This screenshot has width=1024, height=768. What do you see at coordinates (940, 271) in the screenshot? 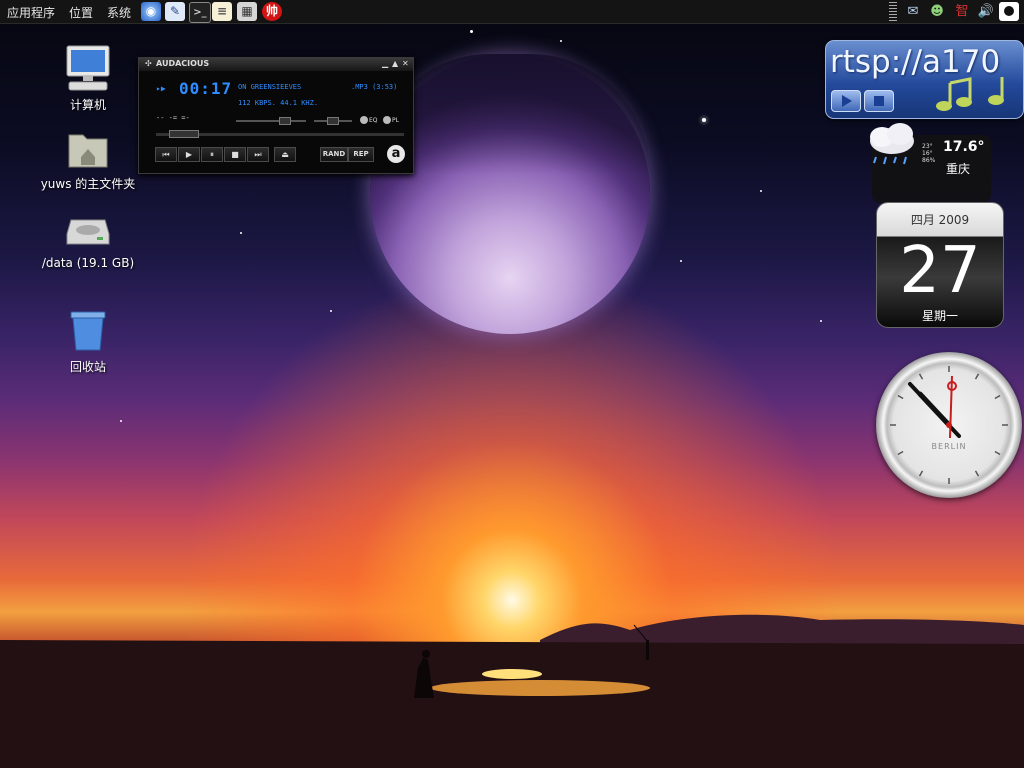
I see `calendar-day: 27` at bounding box center [940, 271].